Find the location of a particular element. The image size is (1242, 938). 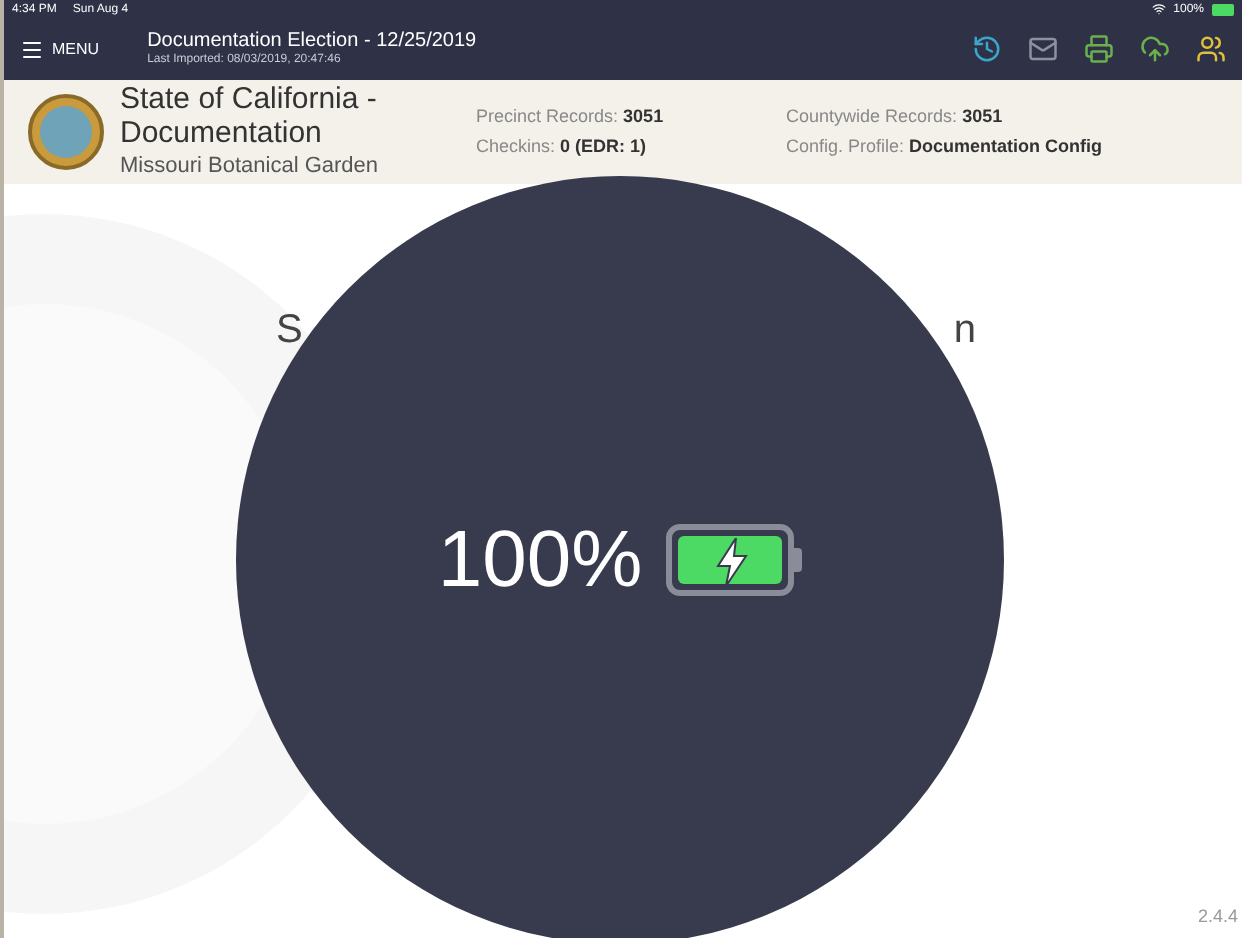

users-icon is located at coordinates (1211, 49).